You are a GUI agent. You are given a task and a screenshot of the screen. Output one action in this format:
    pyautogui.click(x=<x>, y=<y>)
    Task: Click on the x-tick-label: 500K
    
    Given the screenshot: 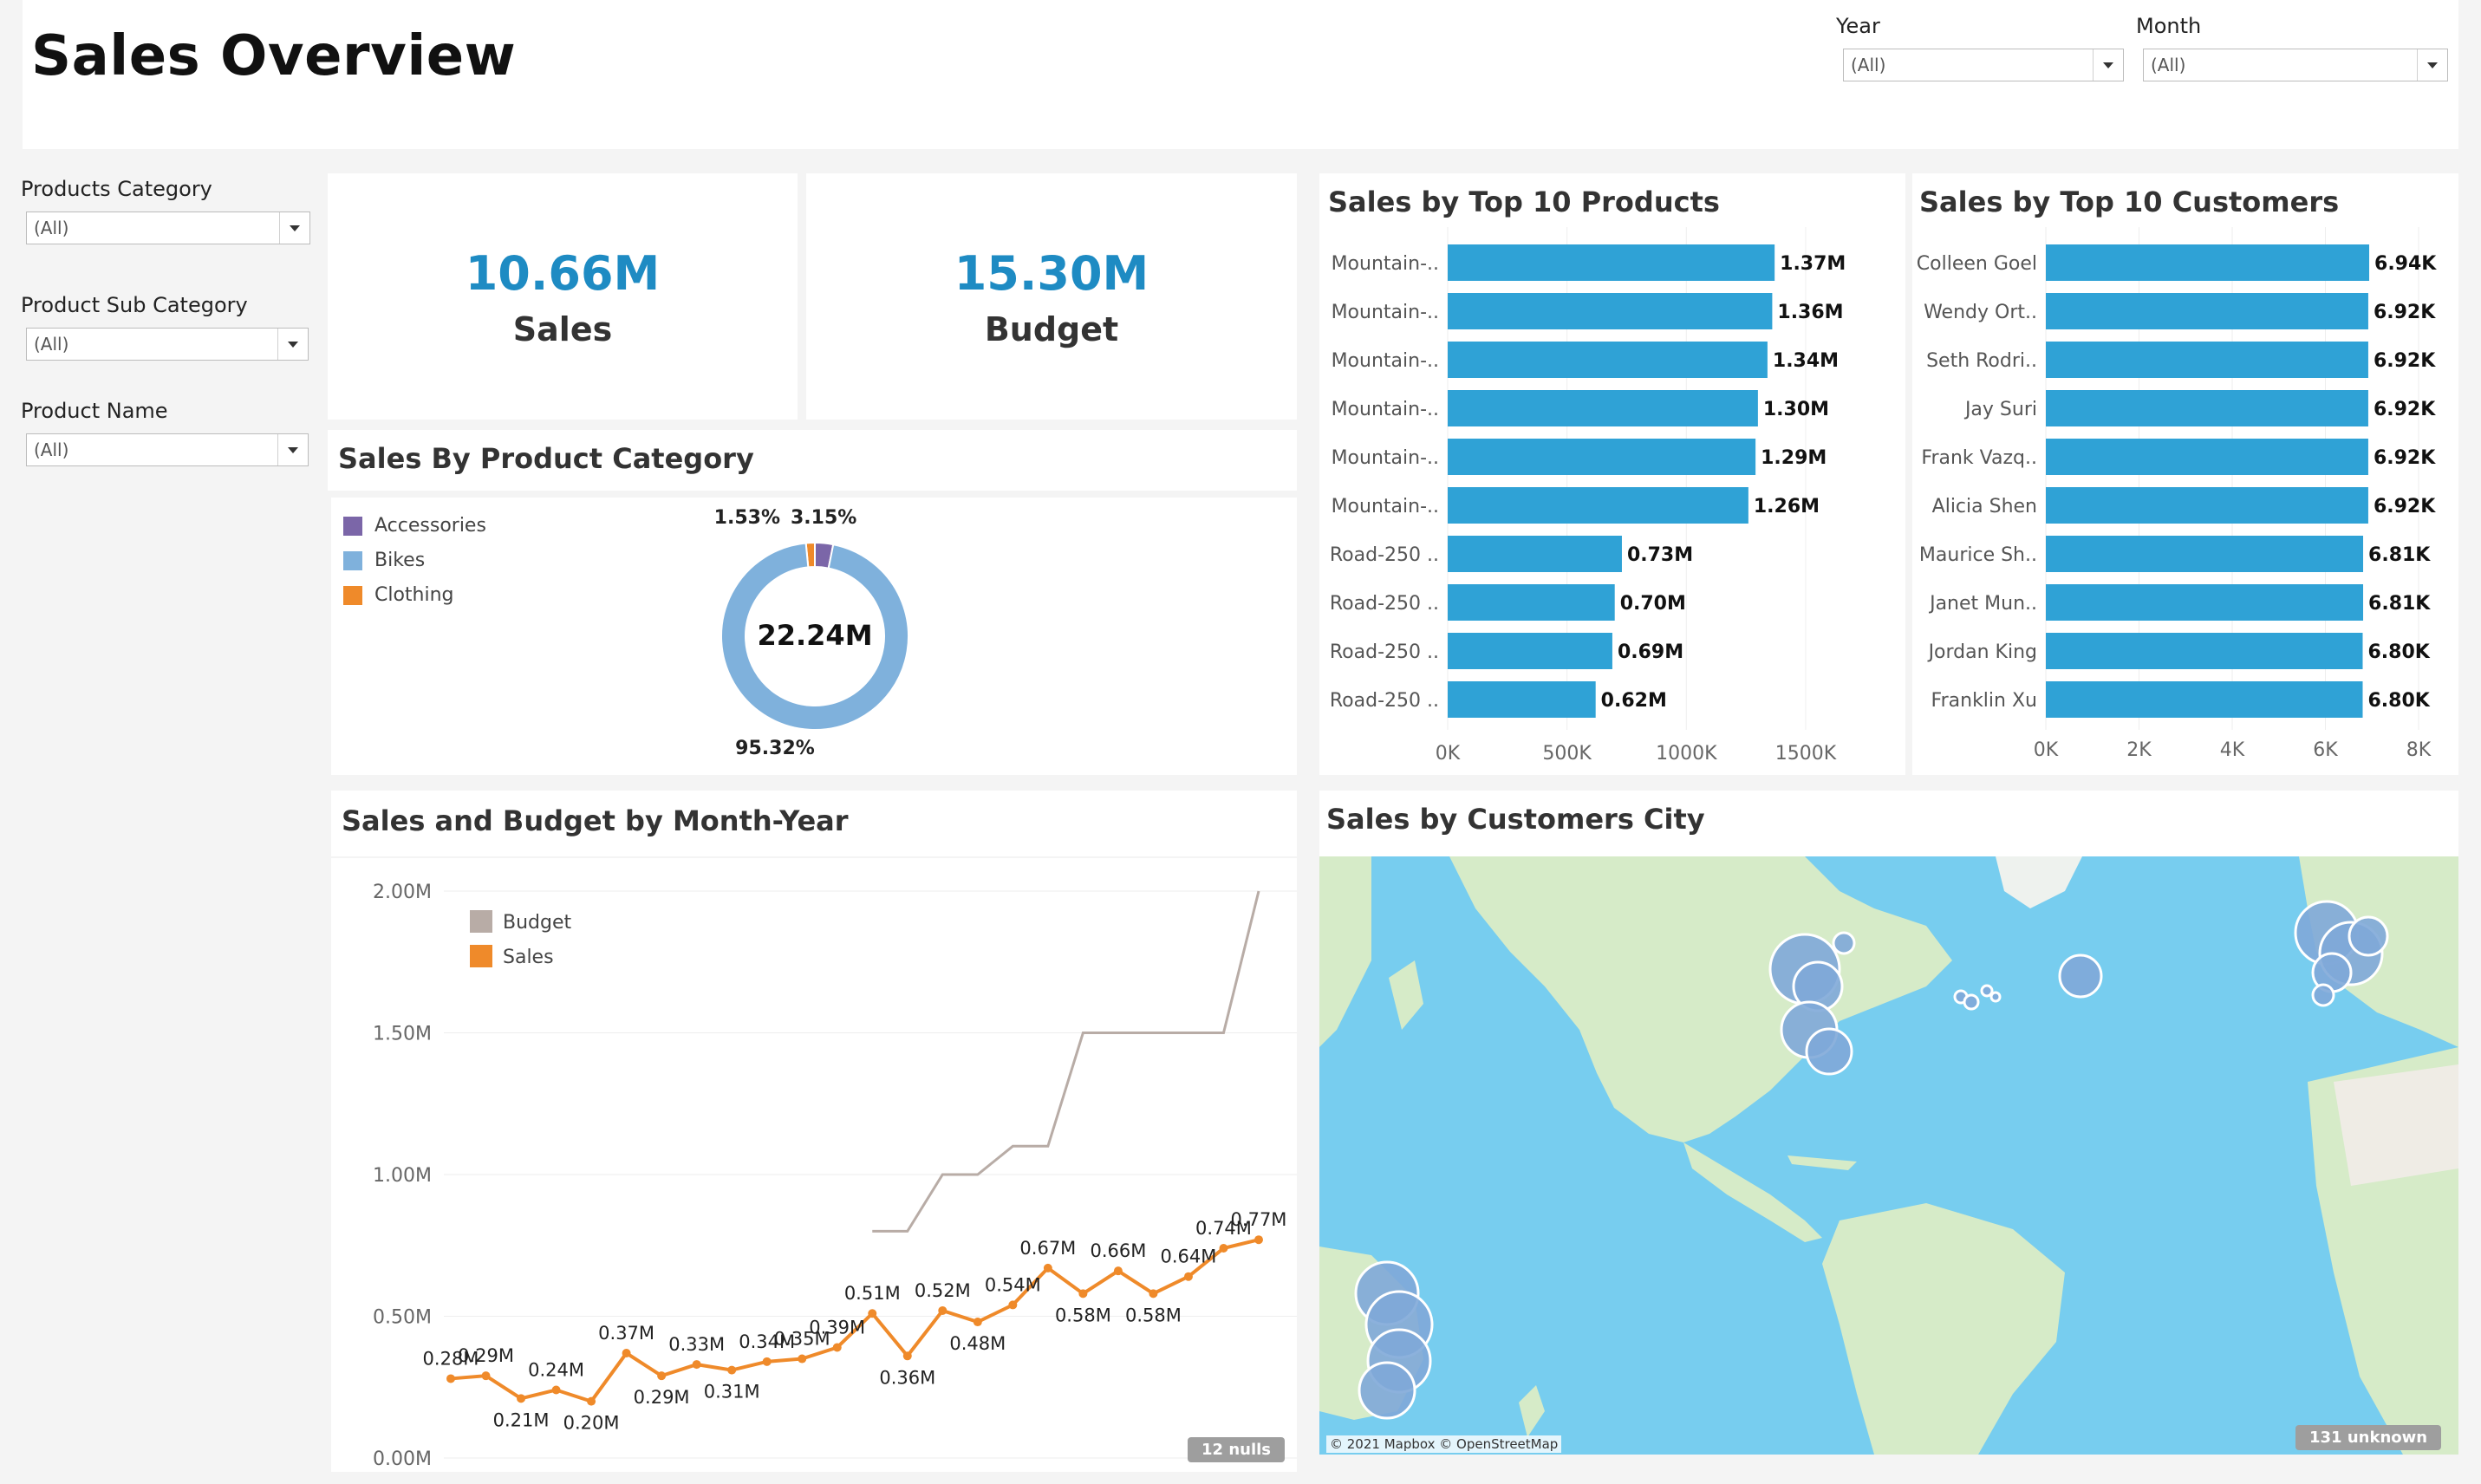 What is the action you would take?
    pyautogui.click(x=1567, y=754)
    